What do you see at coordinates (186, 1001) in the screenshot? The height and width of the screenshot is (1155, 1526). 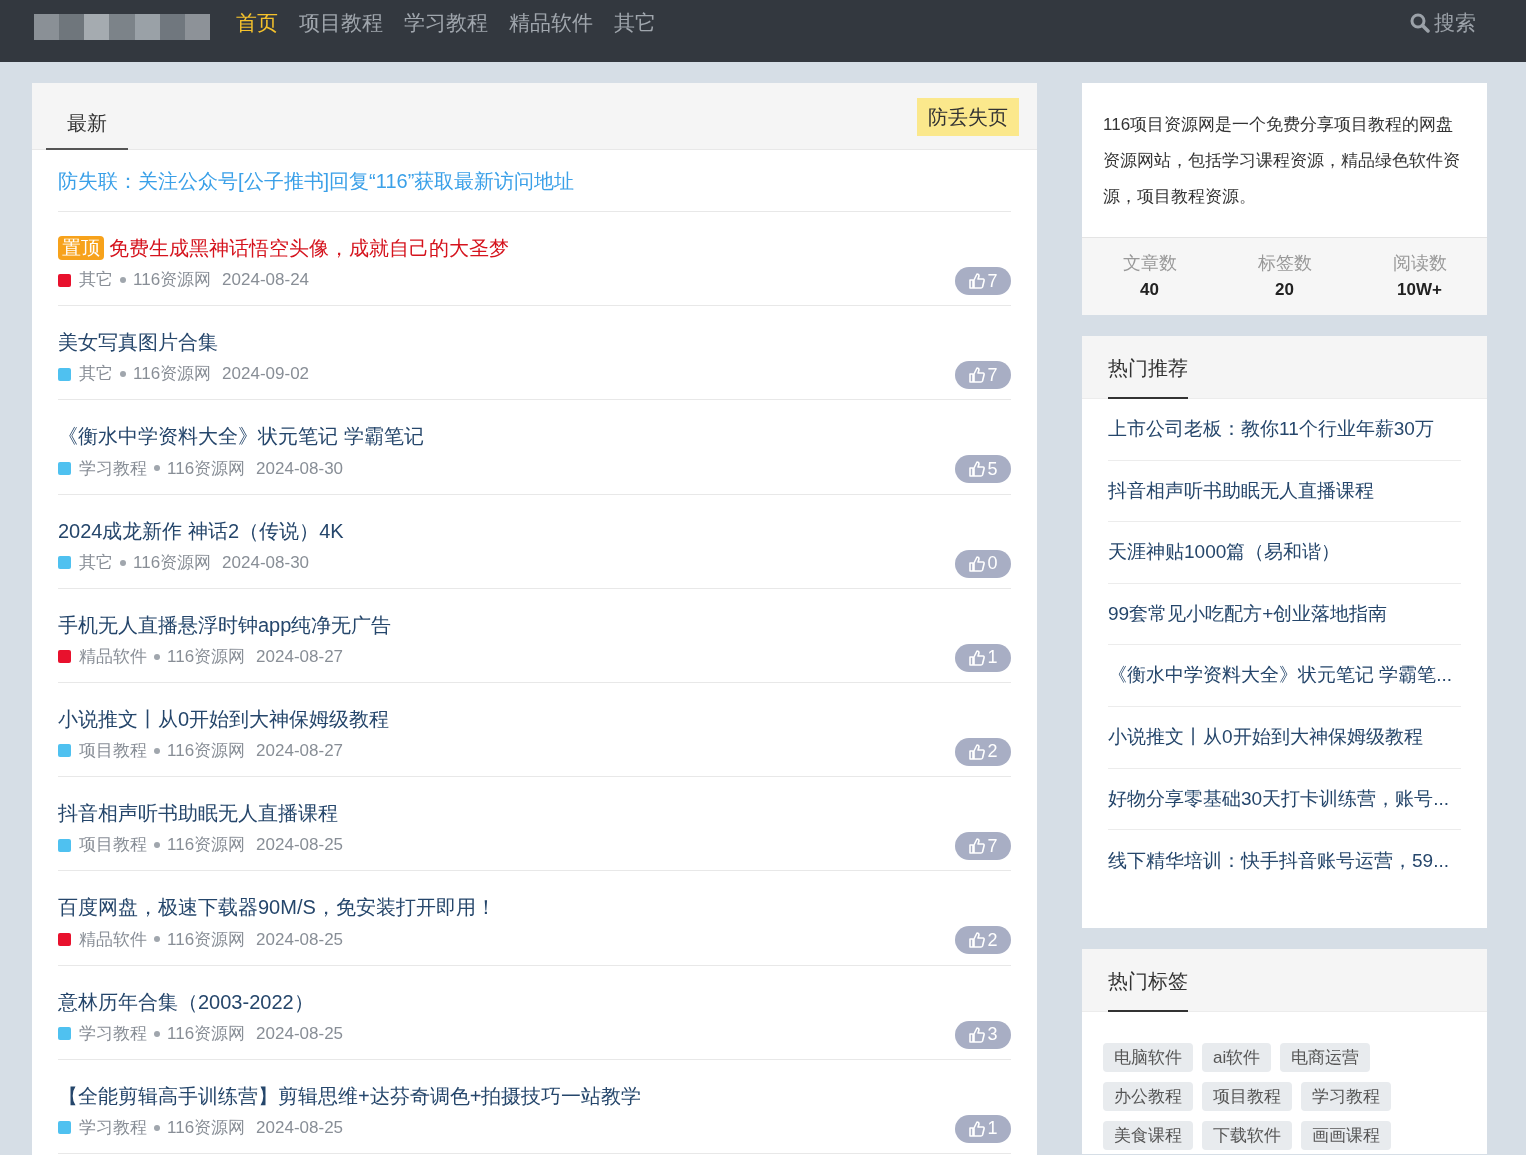 I see `article-title-link: 意林历年合集（2003-2022）` at bounding box center [186, 1001].